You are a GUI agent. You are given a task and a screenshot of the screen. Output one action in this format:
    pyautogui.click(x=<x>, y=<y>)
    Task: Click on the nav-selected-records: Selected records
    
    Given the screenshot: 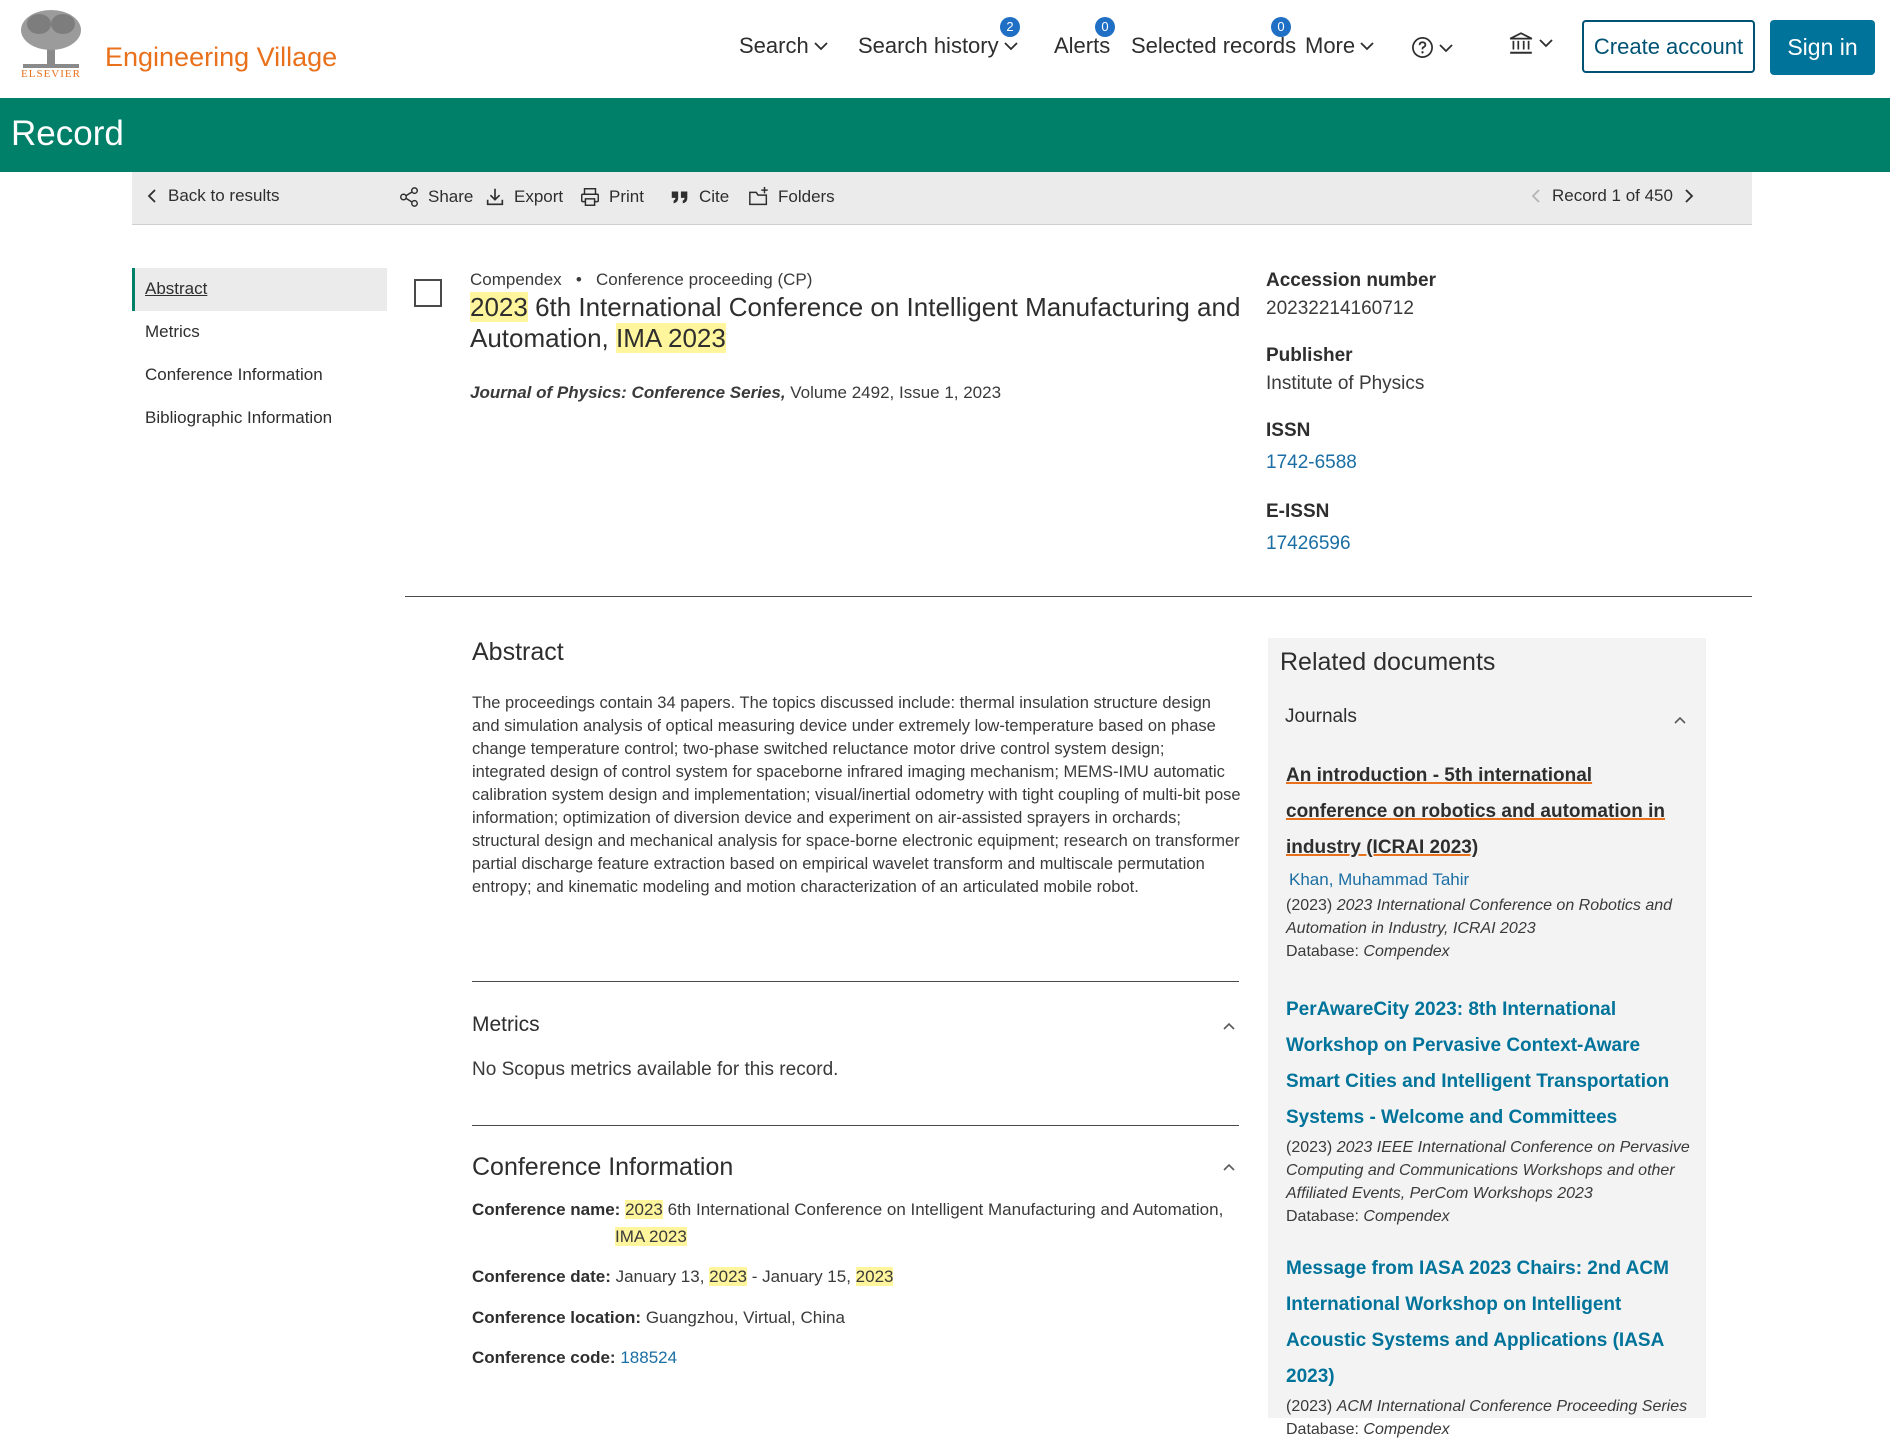 What is the action you would take?
    pyautogui.click(x=1213, y=46)
    